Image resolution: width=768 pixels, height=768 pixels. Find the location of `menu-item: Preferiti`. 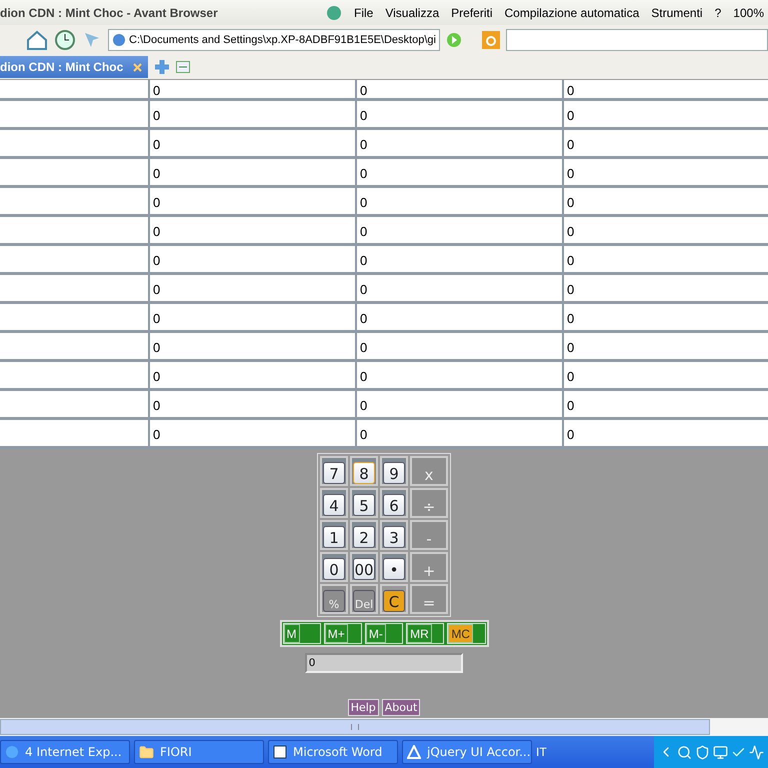

menu-item: Preferiti is located at coordinates (471, 13).